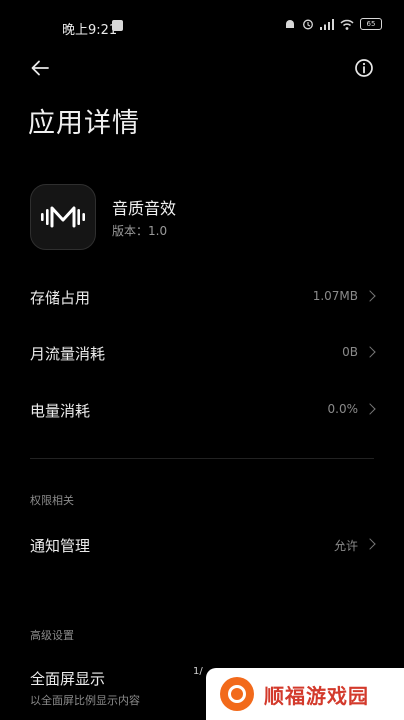  I want to click on section-divider, so click(202, 458).